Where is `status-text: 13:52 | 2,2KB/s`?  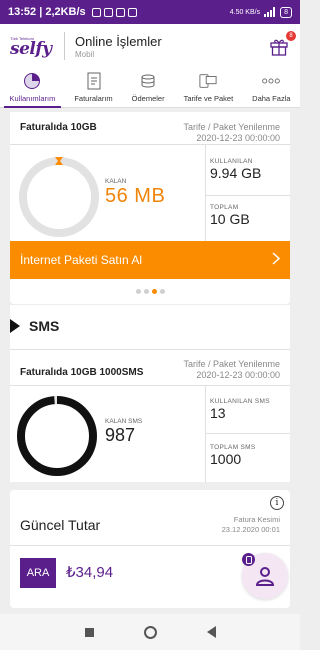
status-text: 13:52 | 2,2KB/s is located at coordinates (47, 12).